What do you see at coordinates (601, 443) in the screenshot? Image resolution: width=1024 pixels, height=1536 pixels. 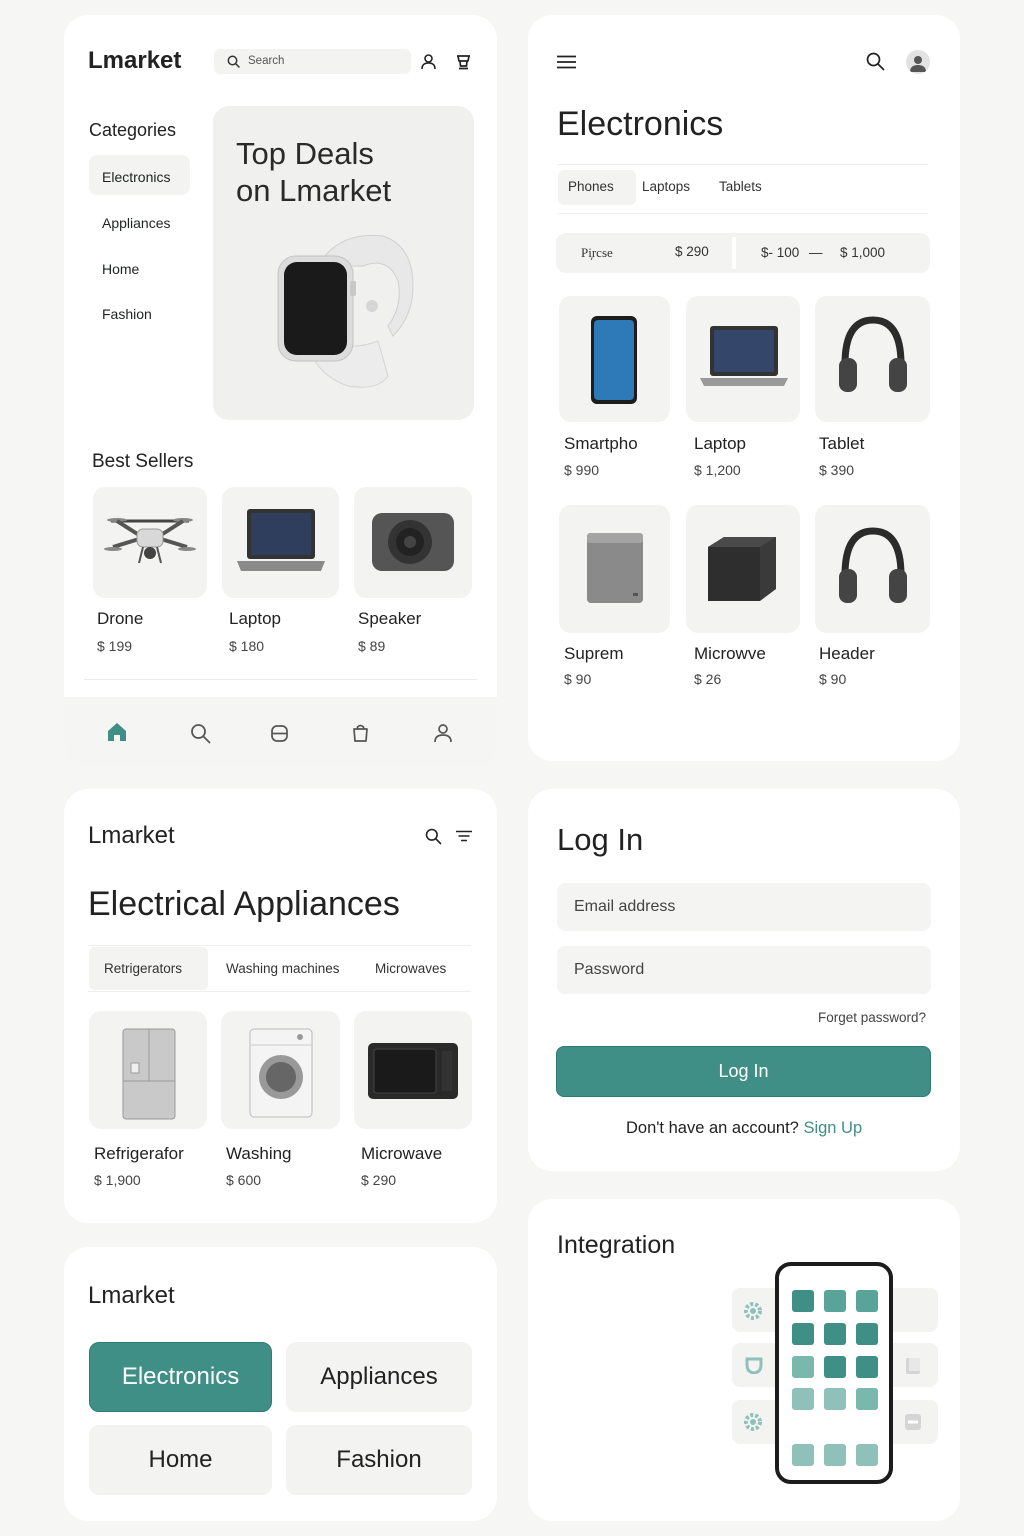 I see `product-name: Smartpho` at bounding box center [601, 443].